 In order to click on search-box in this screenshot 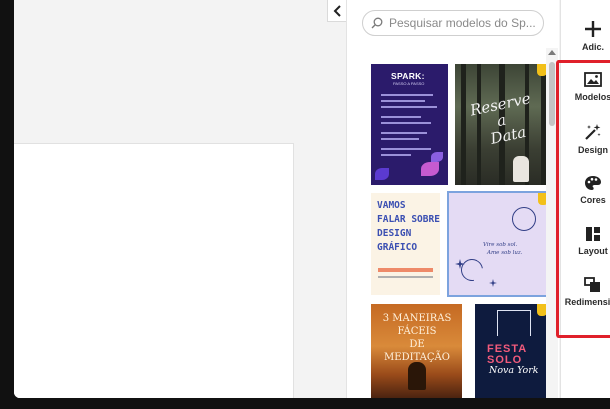, I will do `click(453, 23)`.